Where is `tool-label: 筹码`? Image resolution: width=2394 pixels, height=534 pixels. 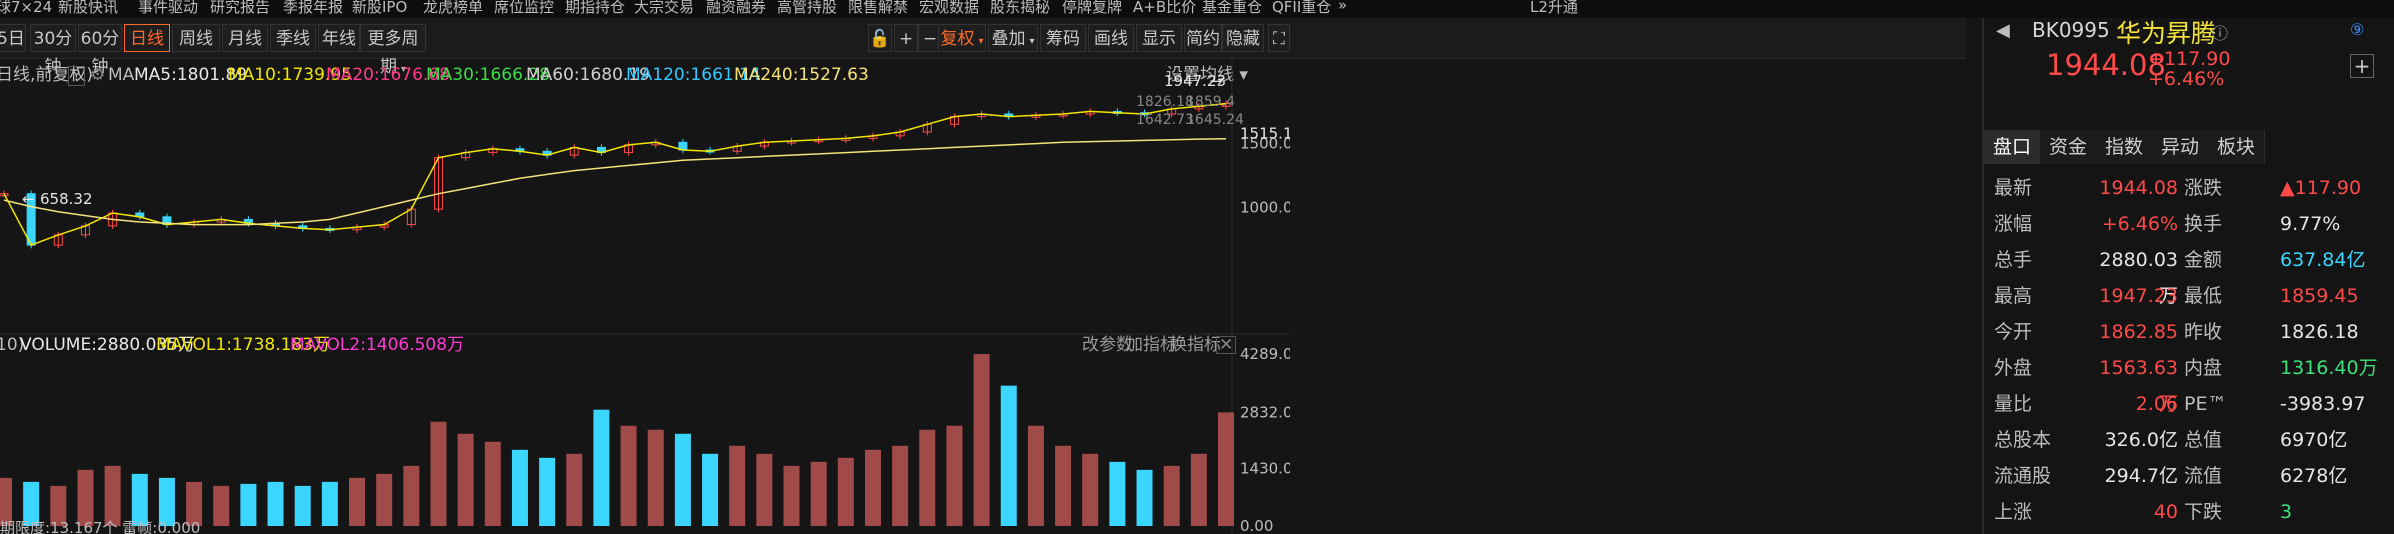 tool-label: 筹码 is located at coordinates (1063, 39).